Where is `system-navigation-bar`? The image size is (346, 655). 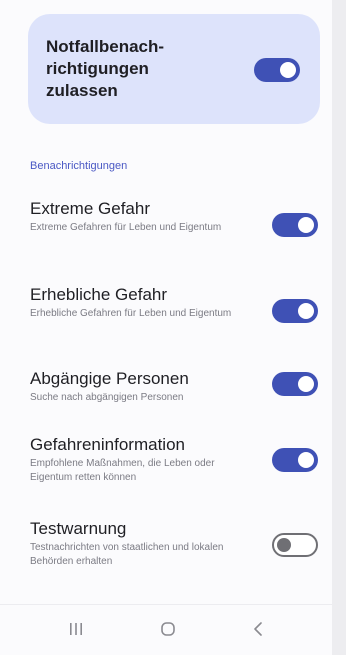 system-navigation-bar is located at coordinates (166, 629).